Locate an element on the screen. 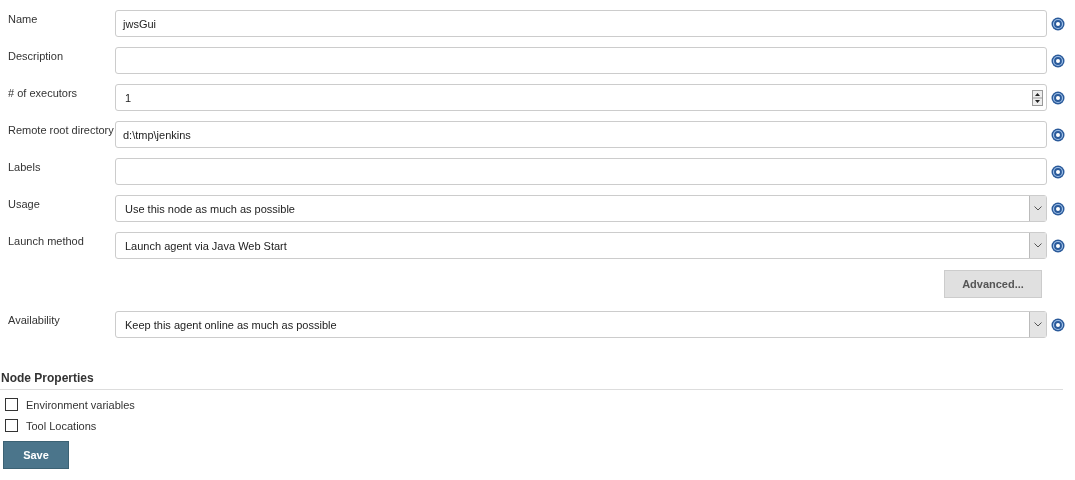 This screenshot has height=480, width=1075. checkbox-label: Tool Locations is located at coordinates (61, 425).